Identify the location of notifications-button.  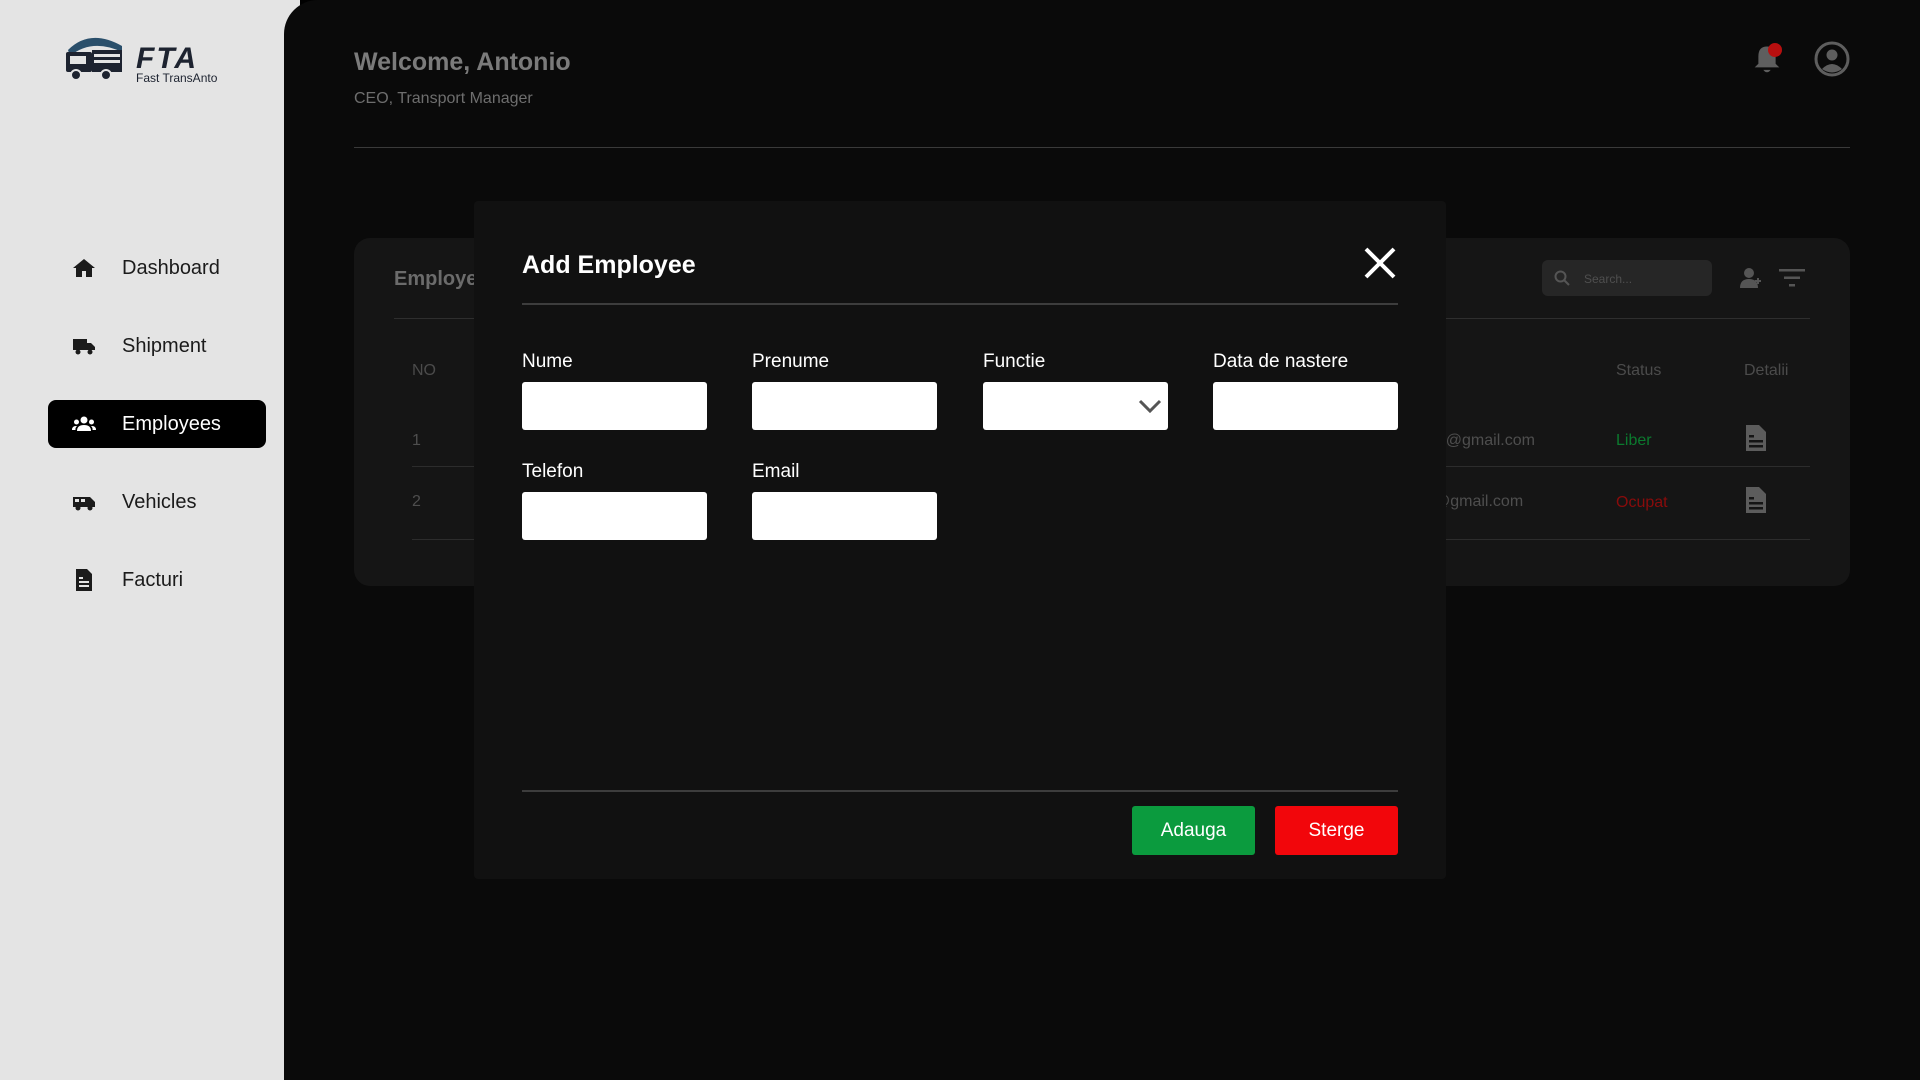
(1767, 59).